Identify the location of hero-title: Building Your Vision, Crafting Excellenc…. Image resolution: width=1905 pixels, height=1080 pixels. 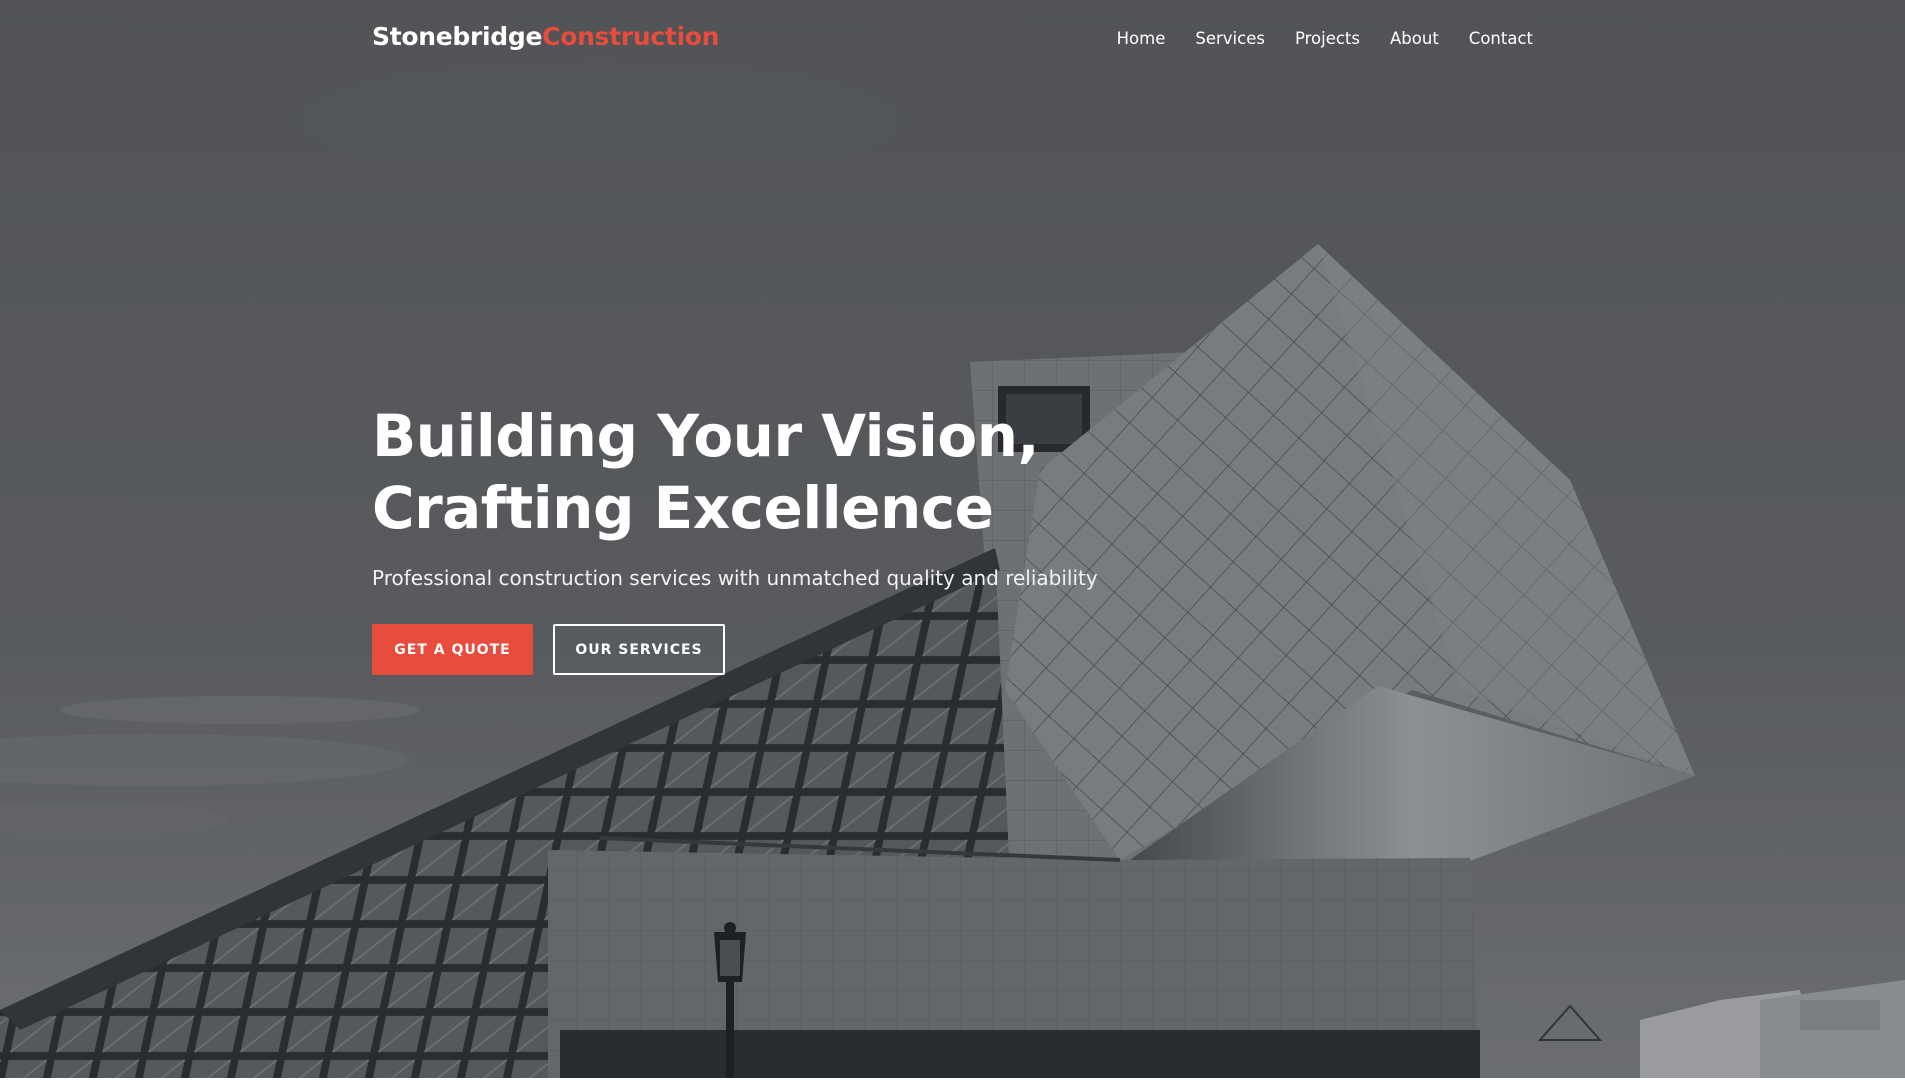
(872, 472).